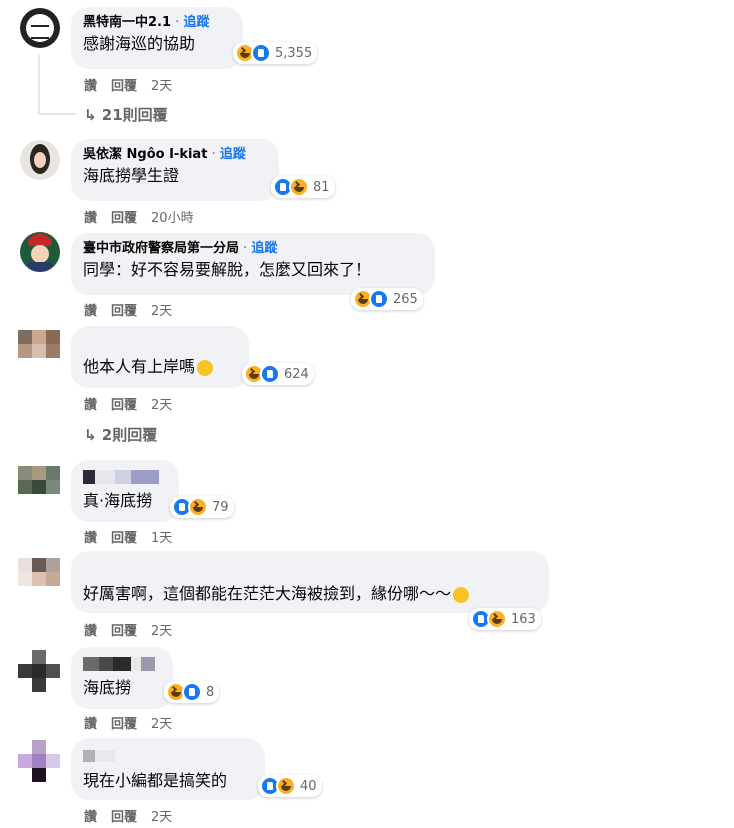 The height and width of the screenshot is (828, 734). I want to click on reaction-summary: 624, so click(278, 374).